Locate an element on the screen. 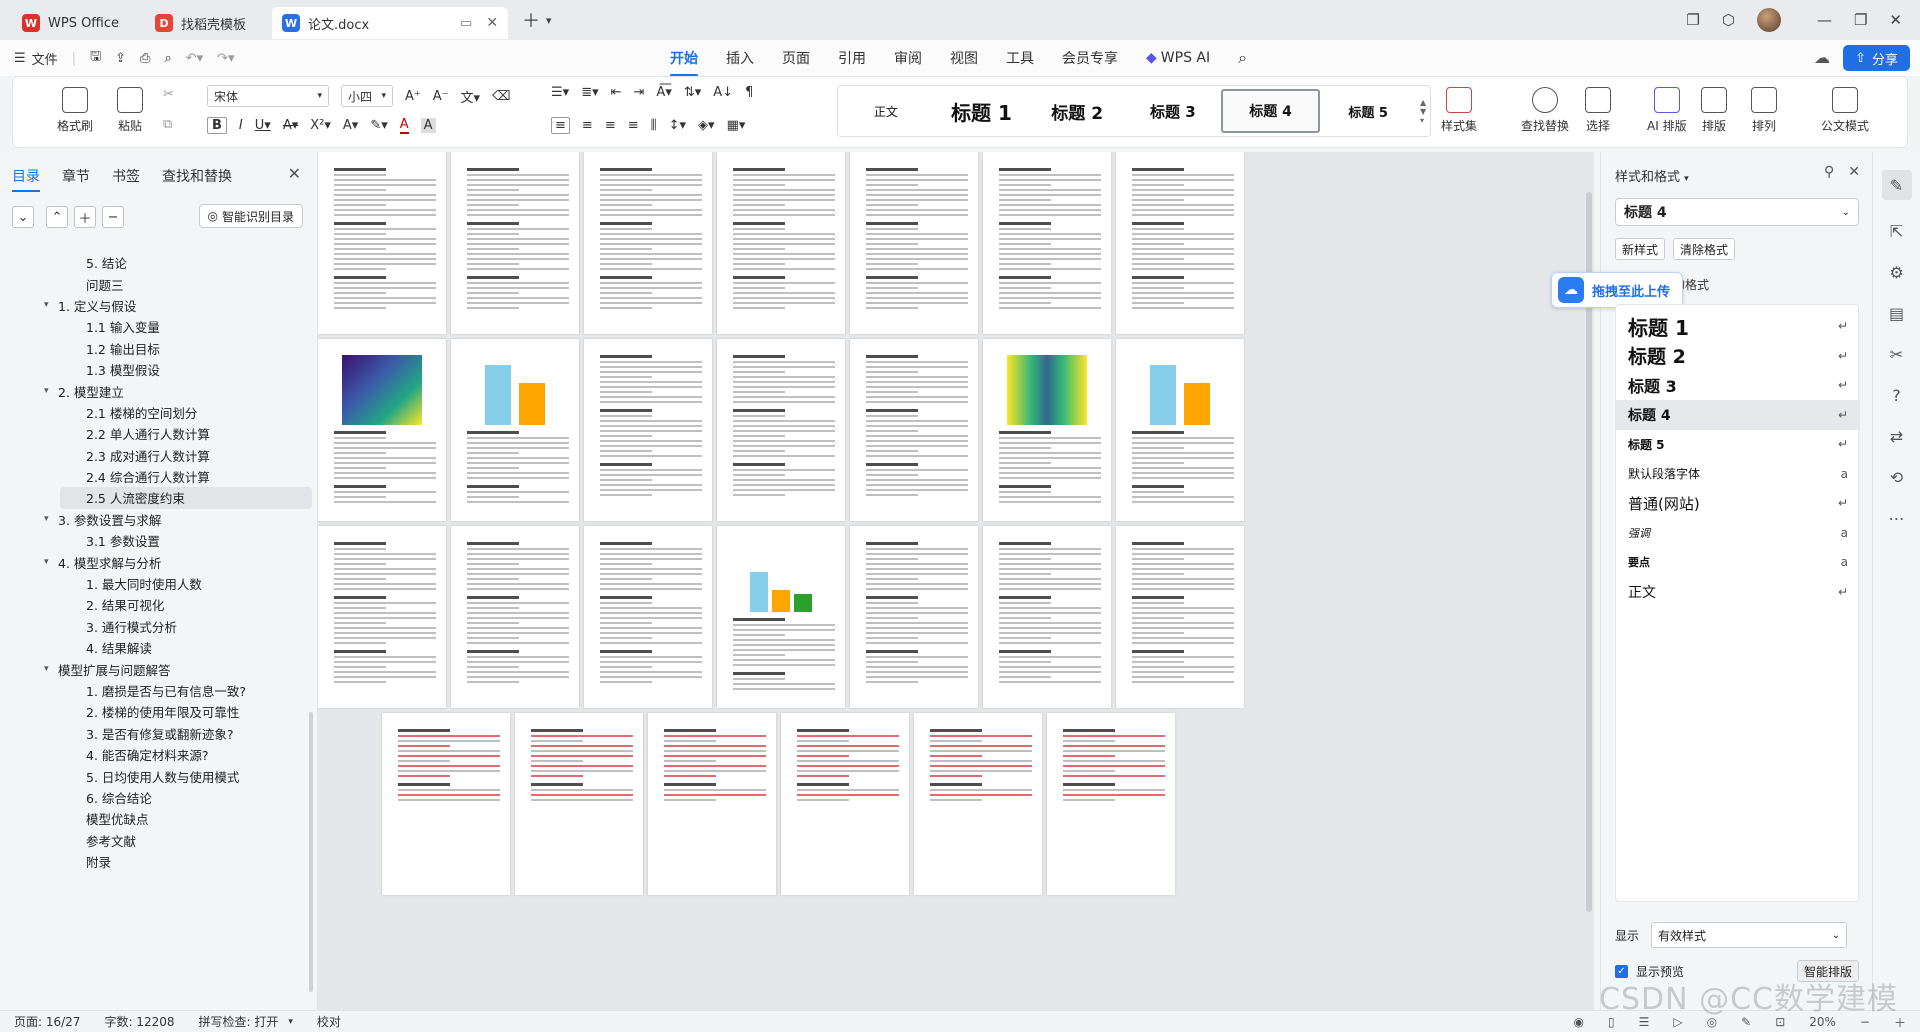 This screenshot has height=1032, width=1920. avatar is located at coordinates (1768, 20).